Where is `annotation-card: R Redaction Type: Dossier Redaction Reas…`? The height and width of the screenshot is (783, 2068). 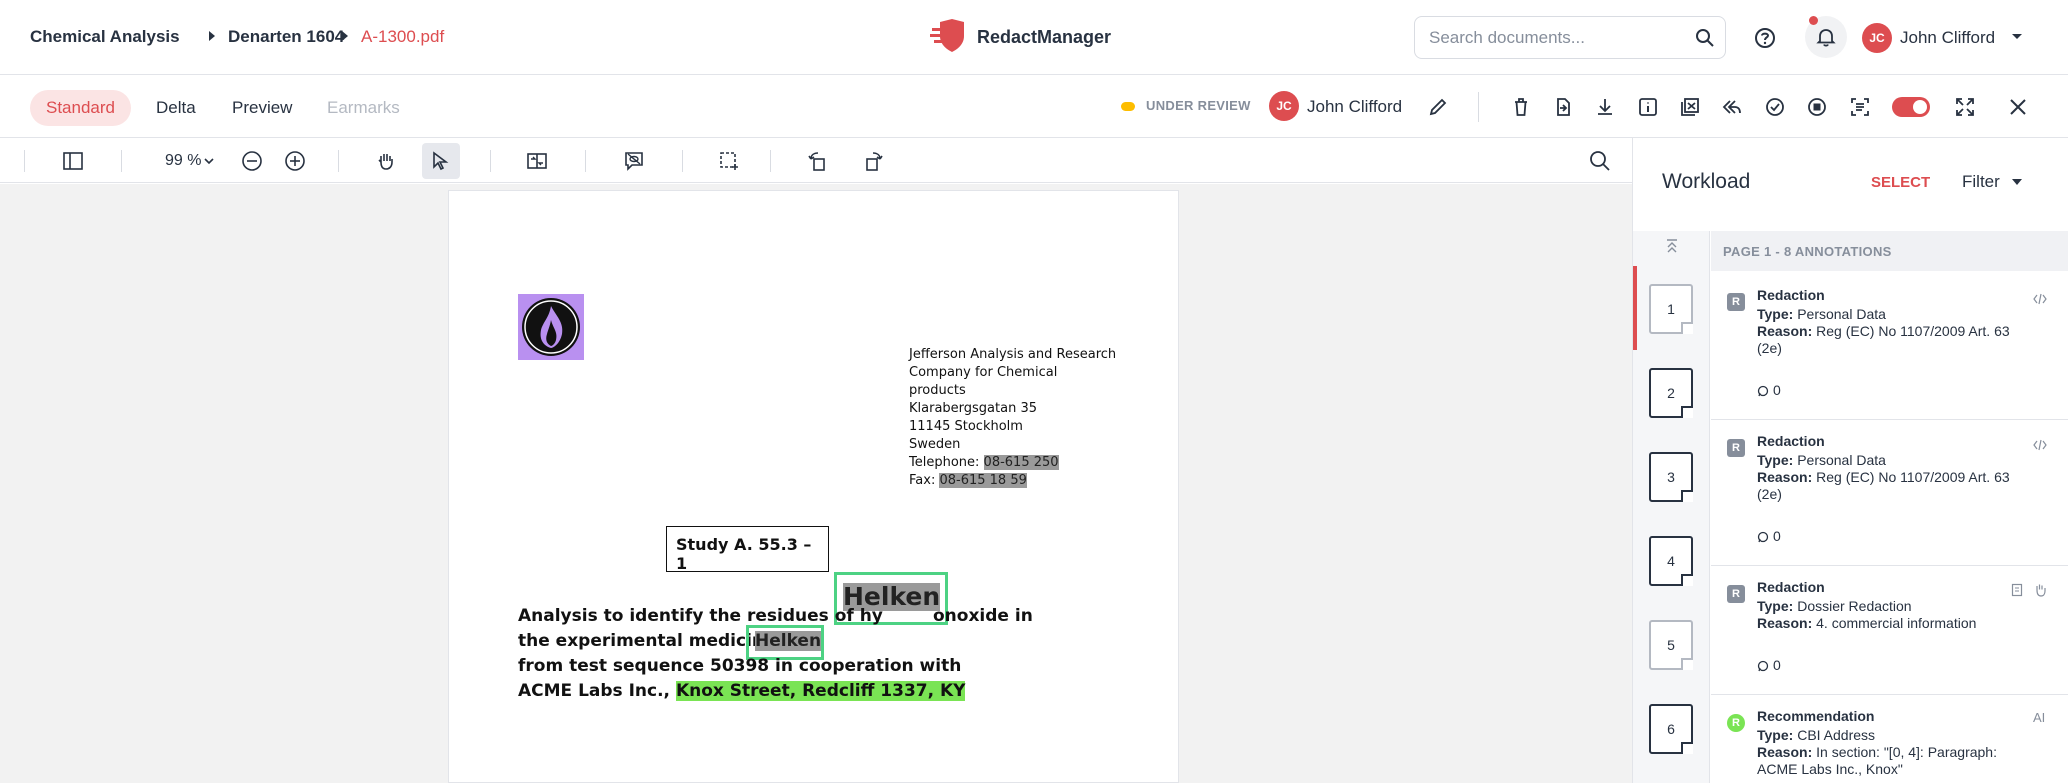 annotation-card: R Redaction Type: Dossier Redaction Reas… is located at coordinates (1889, 631).